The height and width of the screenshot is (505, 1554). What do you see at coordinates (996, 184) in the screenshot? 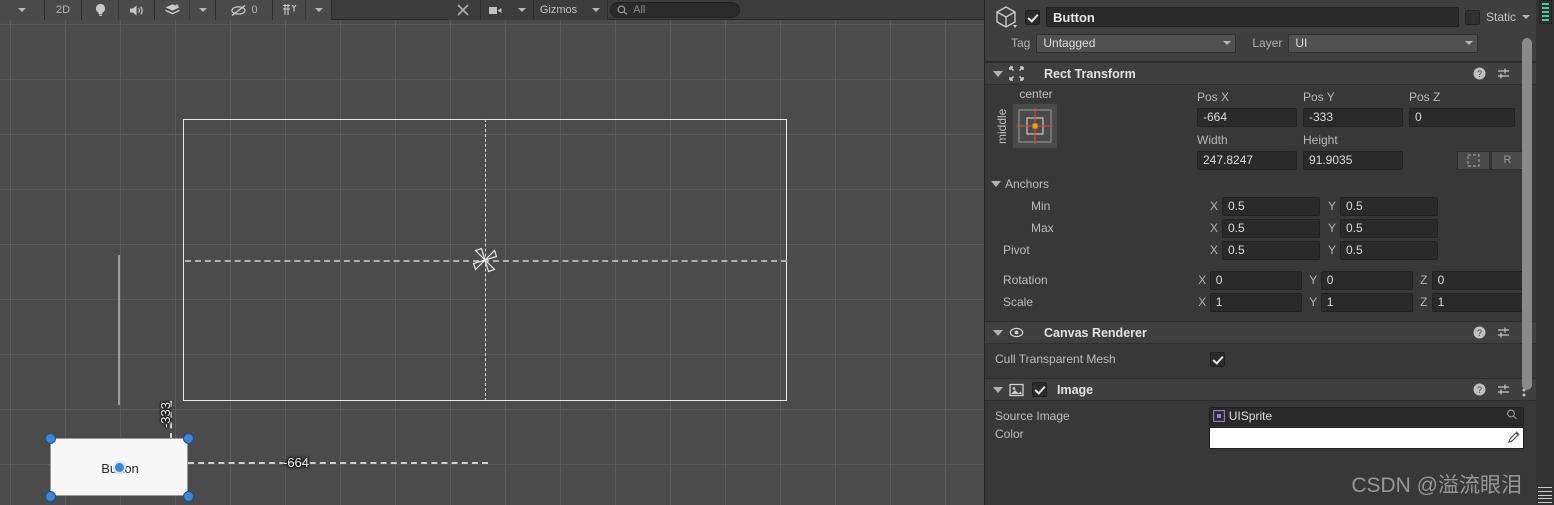
I see `anchors-foldout-icon` at bounding box center [996, 184].